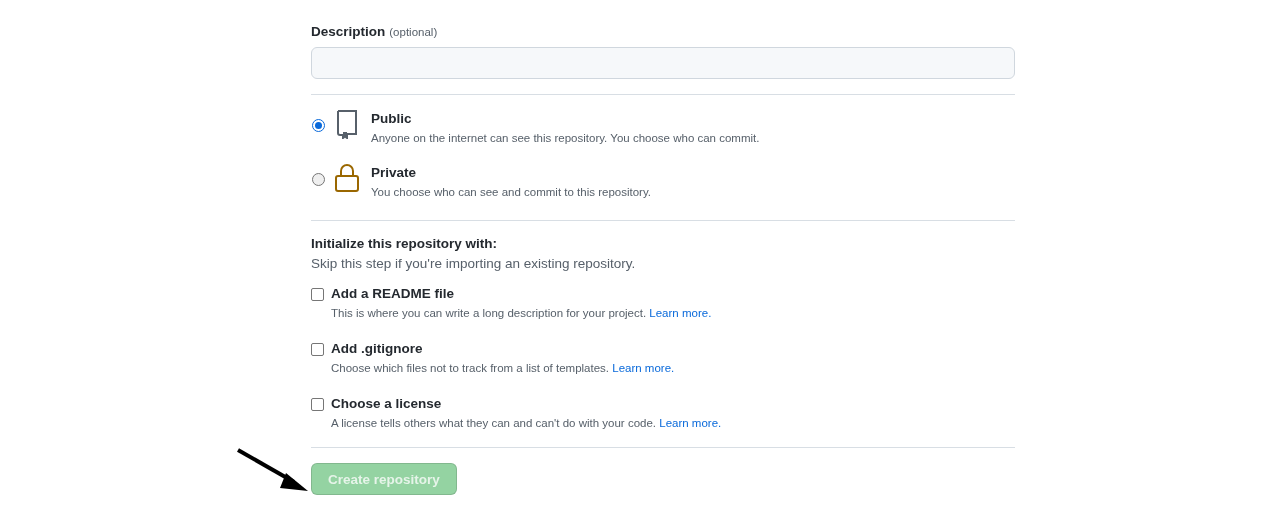 The width and height of the screenshot is (1284, 531). Describe the element at coordinates (565, 138) in the screenshot. I see `visibility-description: Anyone on the internet can see this repository. You choose who can commit.` at that location.